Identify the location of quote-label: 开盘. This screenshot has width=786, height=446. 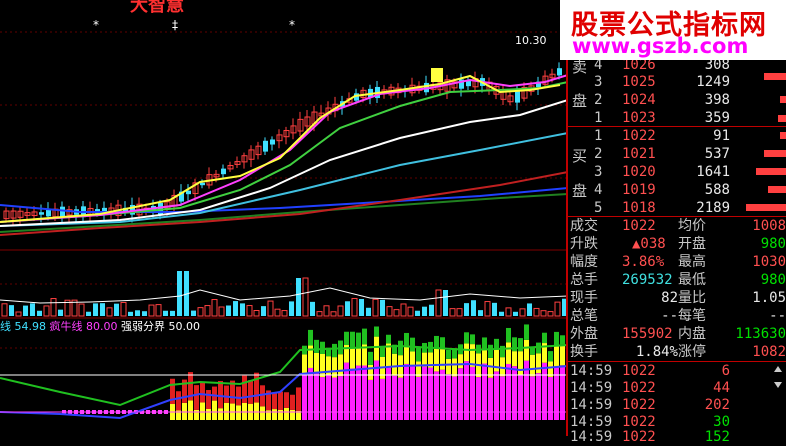
(692, 244).